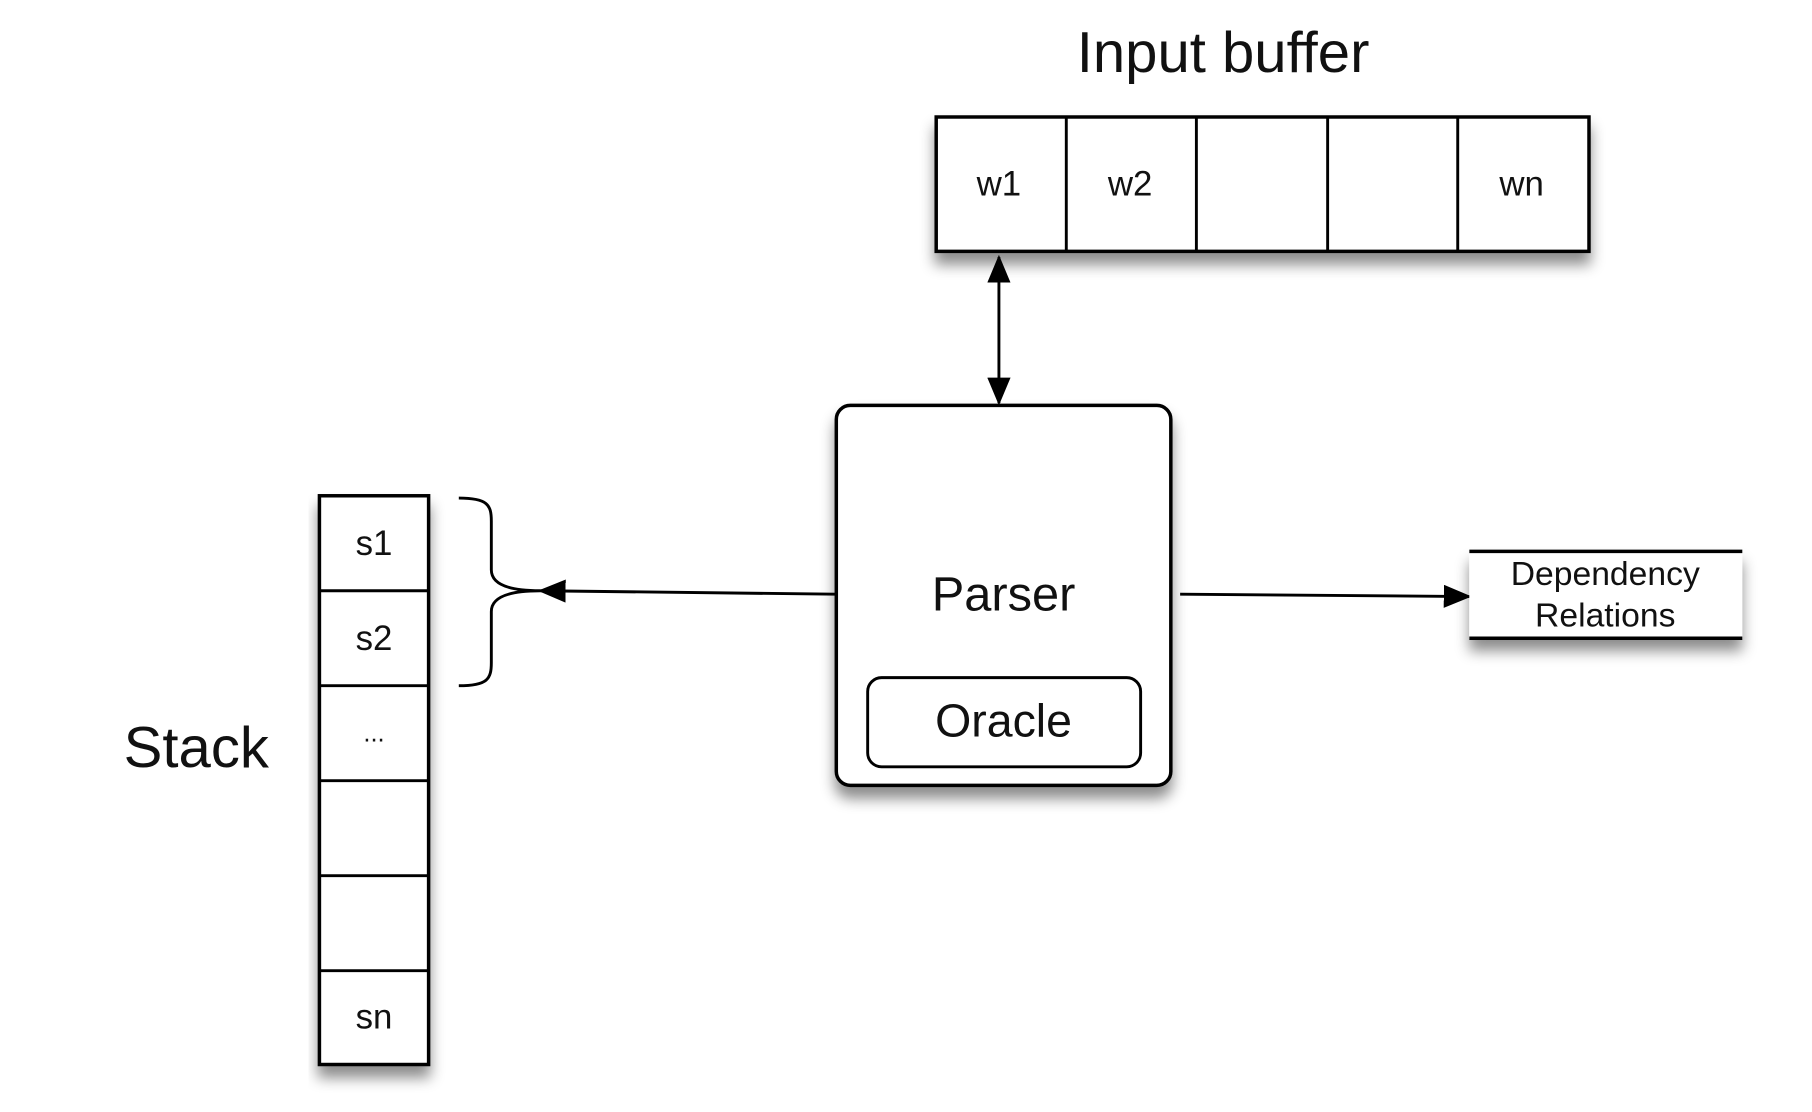  What do you see at coordinates (1521, 185) in the screenshot?
I see `buffer-cell: wn` at bounding box center [1521, 185].